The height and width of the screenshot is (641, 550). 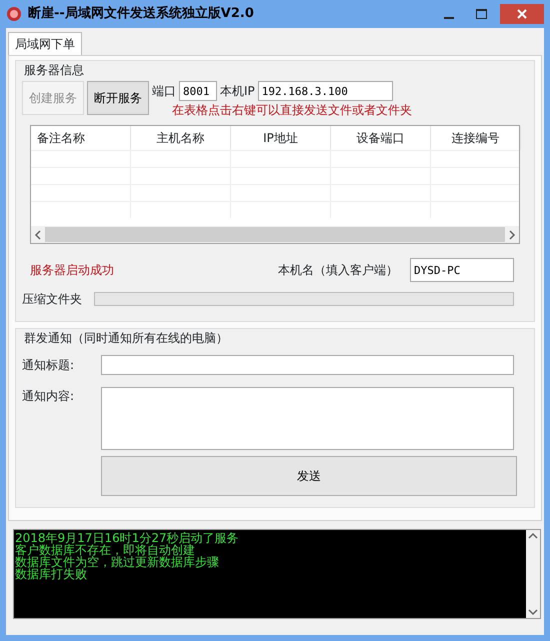 I want to click on ip-field: 192.168.3.100, so click(x=325, y=91).